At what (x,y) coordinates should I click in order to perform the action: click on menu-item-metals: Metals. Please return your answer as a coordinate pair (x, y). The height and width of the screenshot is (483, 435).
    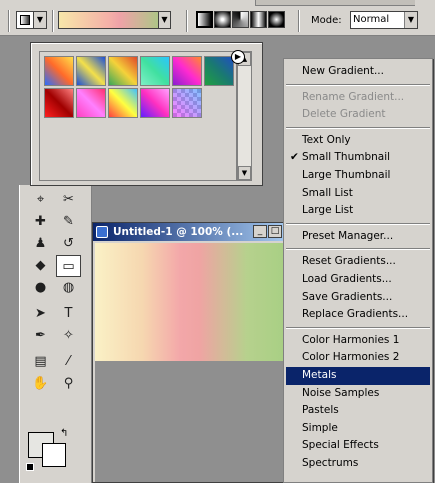
    Looking at the image, I should click on (358, 376).